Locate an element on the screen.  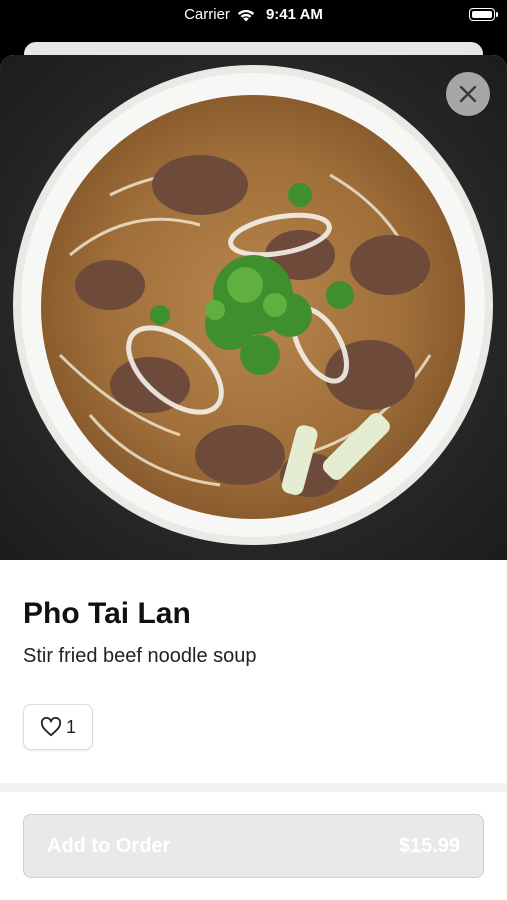
wifi-icon is located at coordinates (246, 15).